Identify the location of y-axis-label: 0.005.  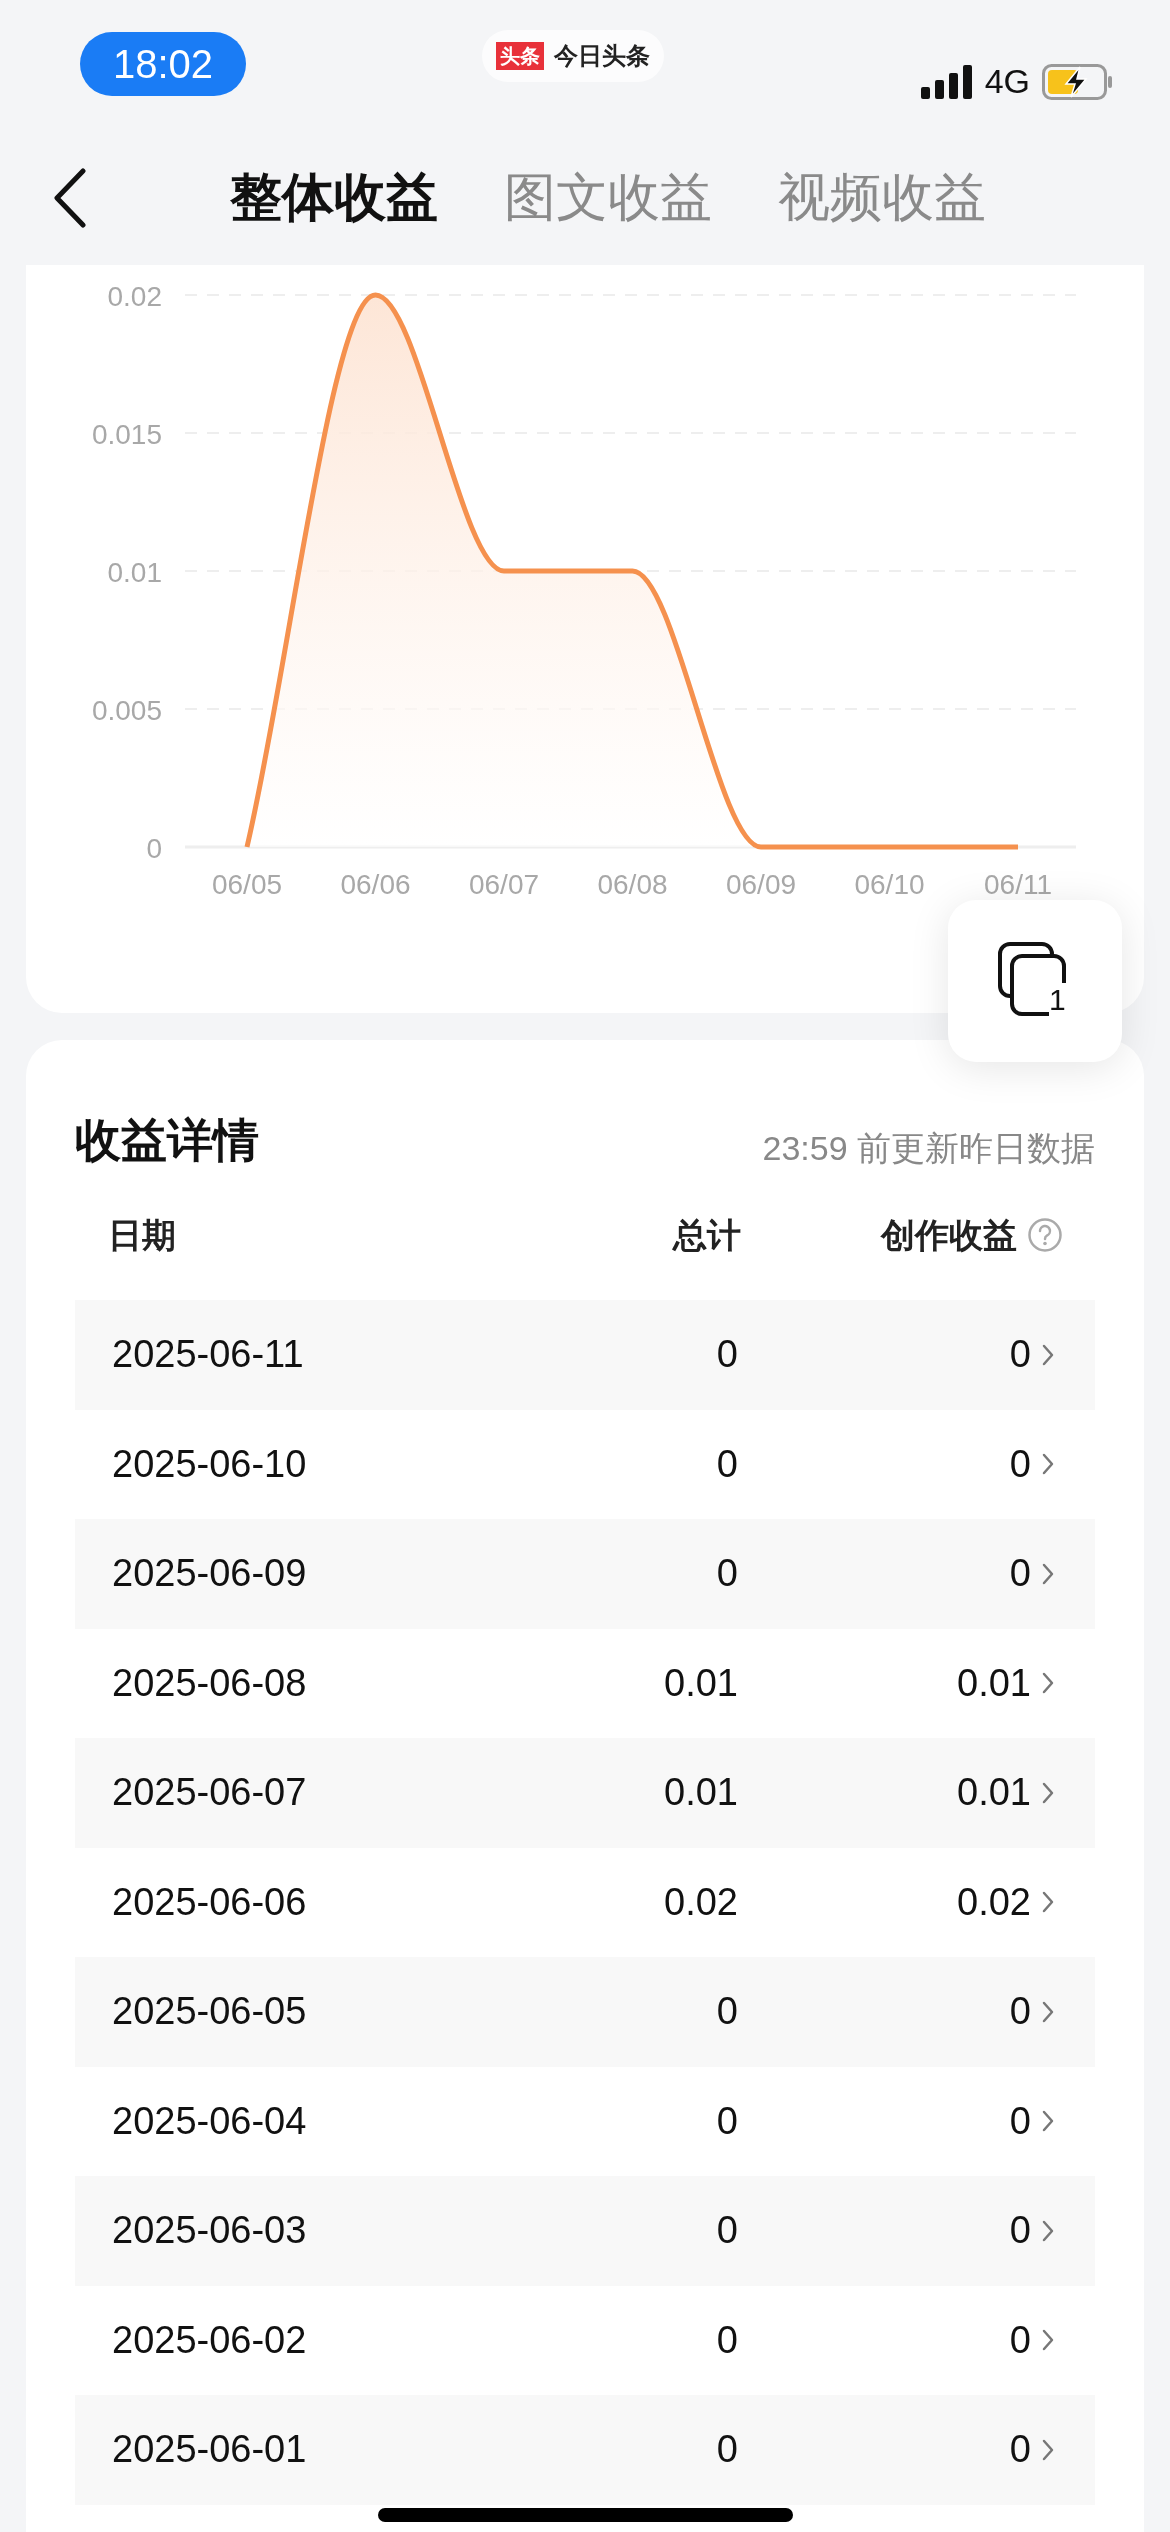
(126, 710).